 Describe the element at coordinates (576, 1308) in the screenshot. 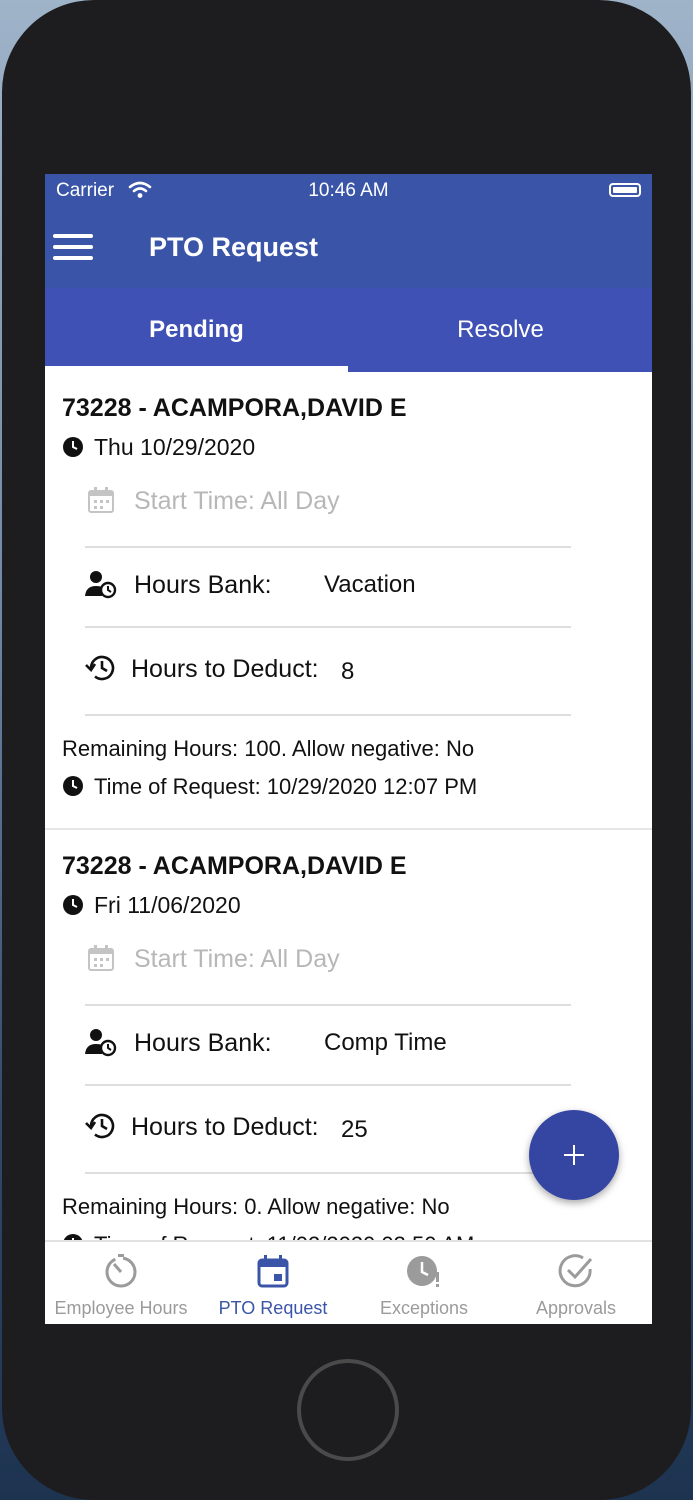

I see `nav-label: Approvals` at that location.